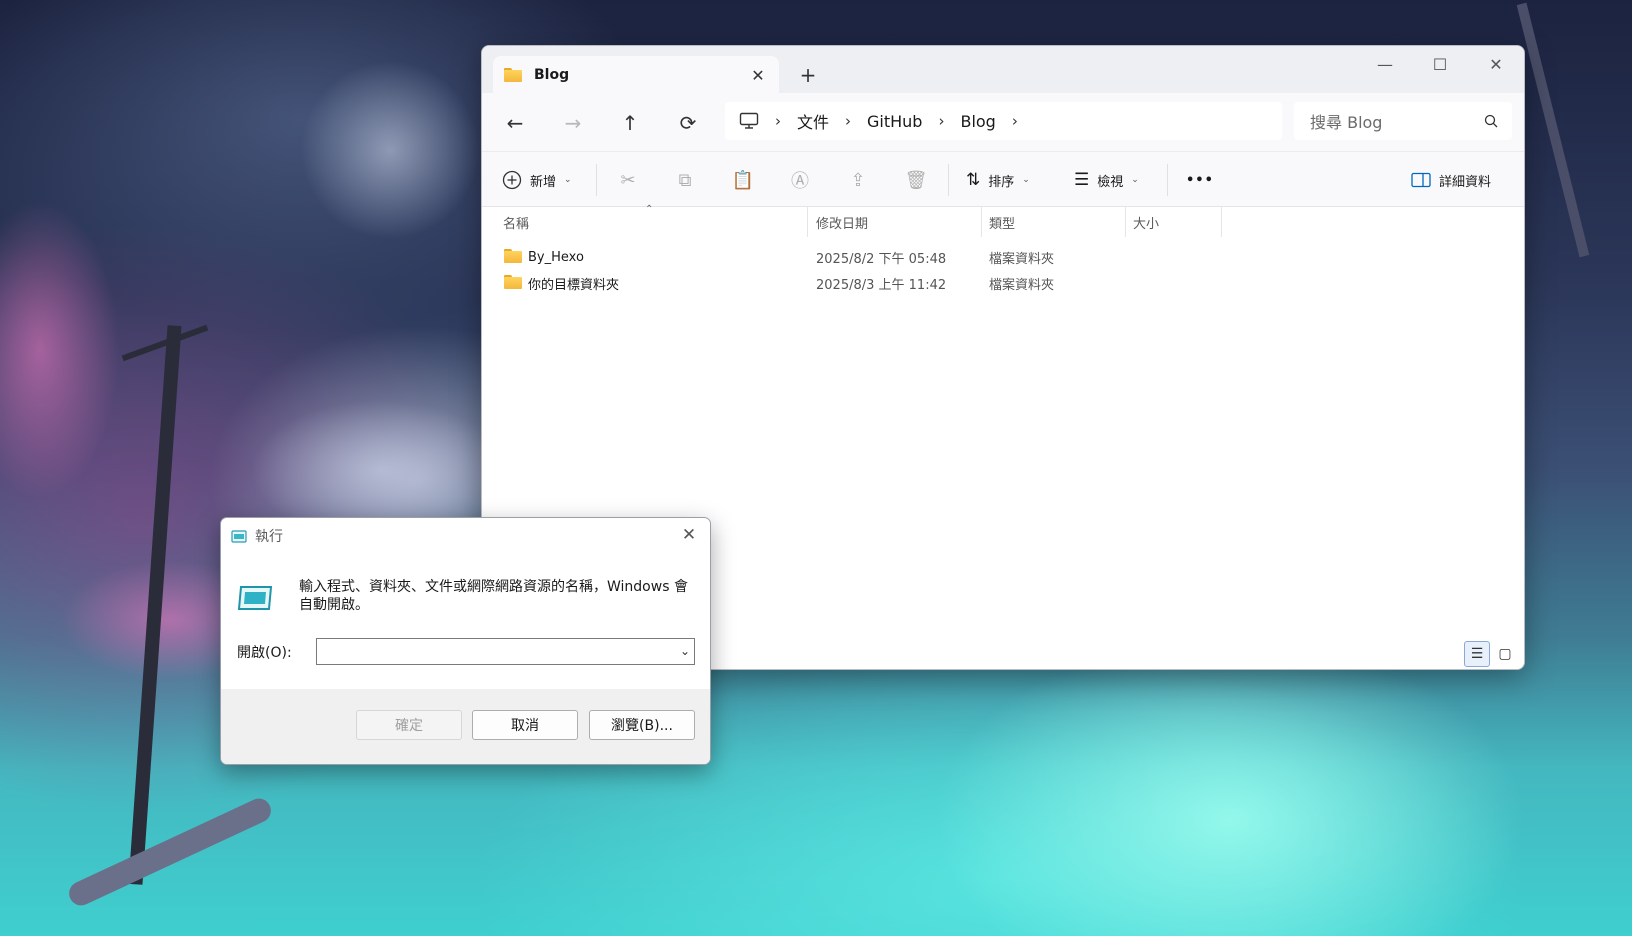  Describe the element at coordinates (264, 653) in the screenshot. I see `open-label: 開啟(O):` at that location.